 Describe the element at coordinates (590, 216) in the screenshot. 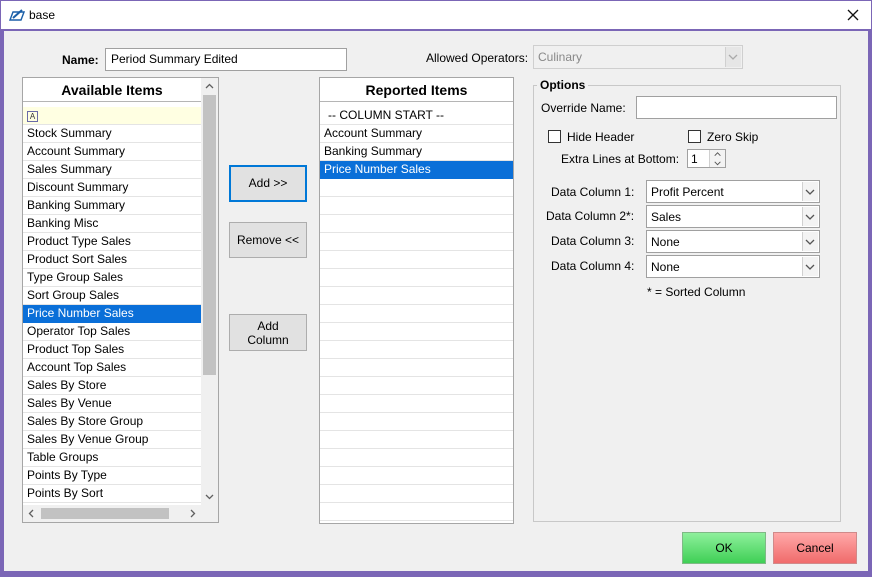

I see `data-column-2-label: Data Column 2*:` at that location.